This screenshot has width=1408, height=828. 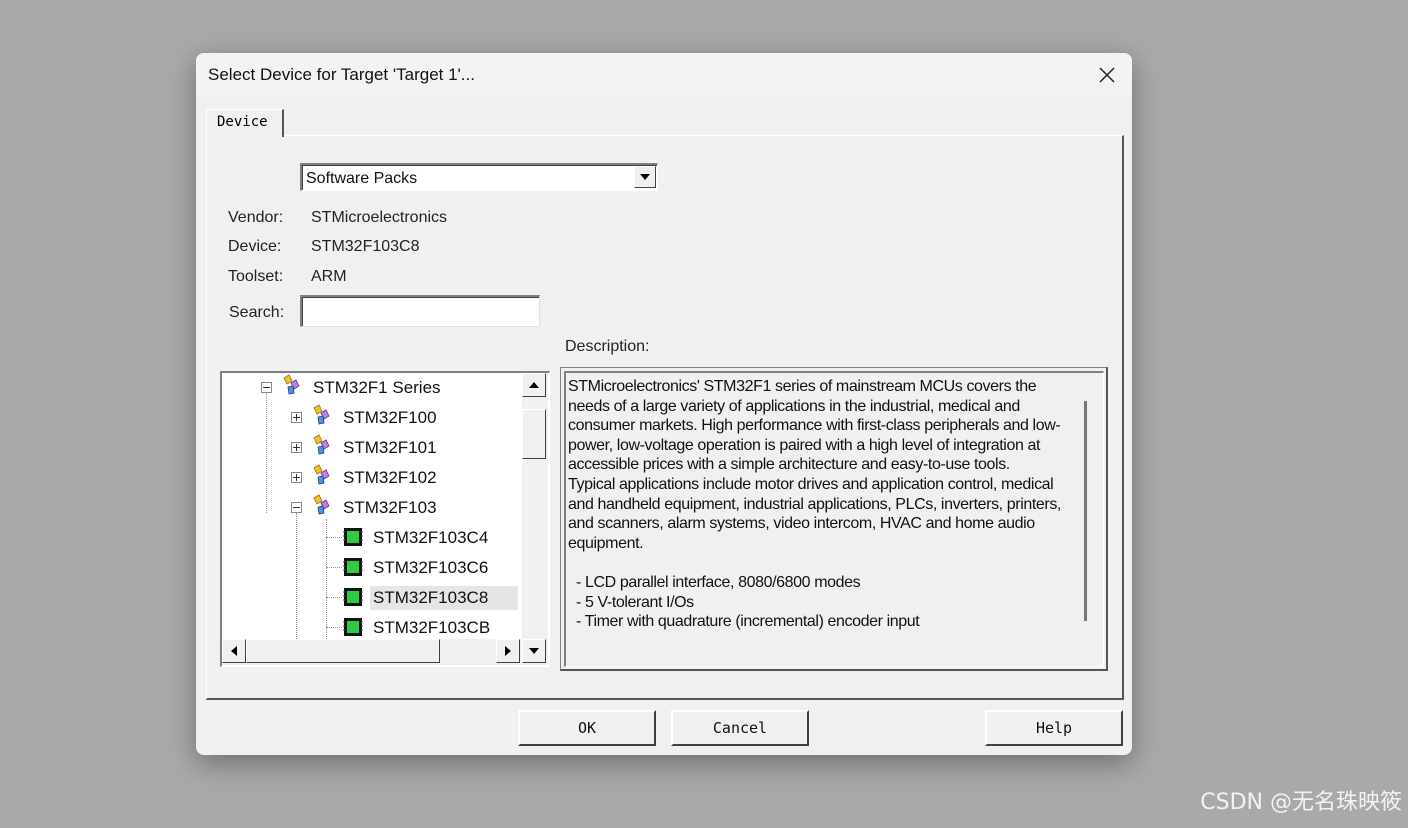 I want to click on scroll-up-button, so click(x=534, y=385).